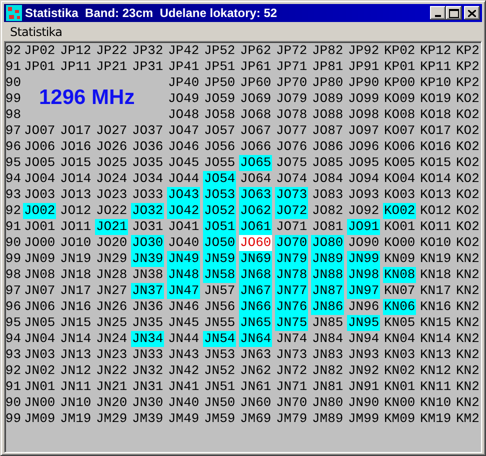  What do you see at coordinates (219, 355) in the screenshot?
I see `locator-cell: JN53` at bounding box center [219, 355].